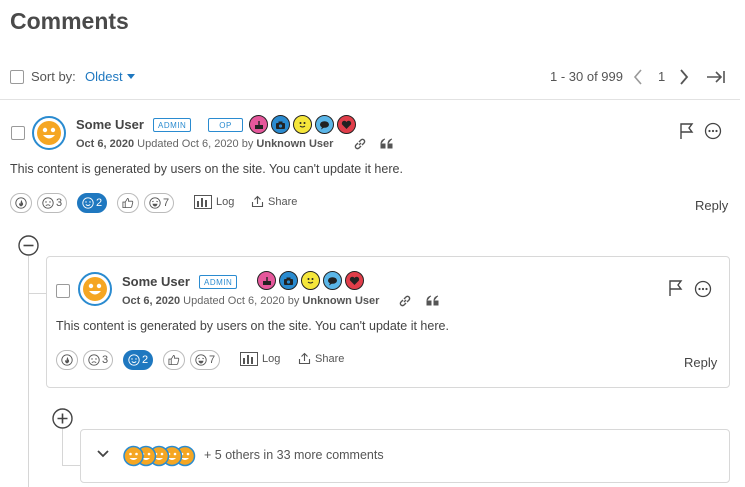 Image resolution: width=745 pixels, height=487 pixels. Describe the element at coordinates (661, 76) in the screenshot. I see `current-page: 1` at that location.